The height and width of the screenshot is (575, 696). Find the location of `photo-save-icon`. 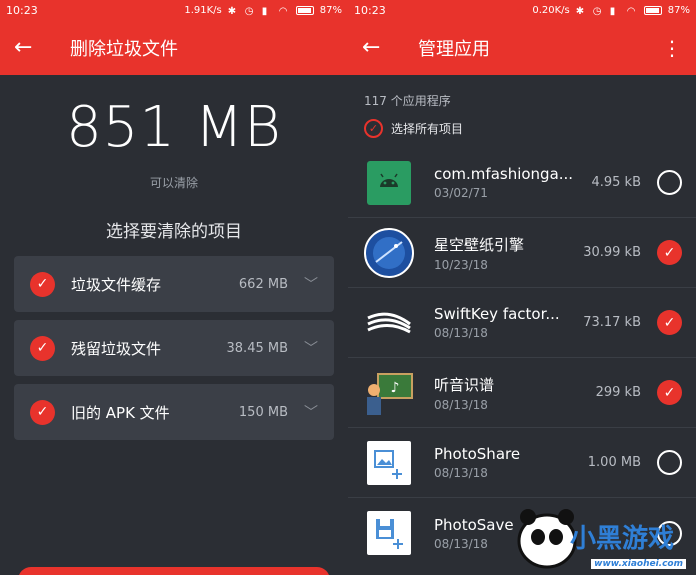

photo-save-icon is located at coordinates (389, 533).